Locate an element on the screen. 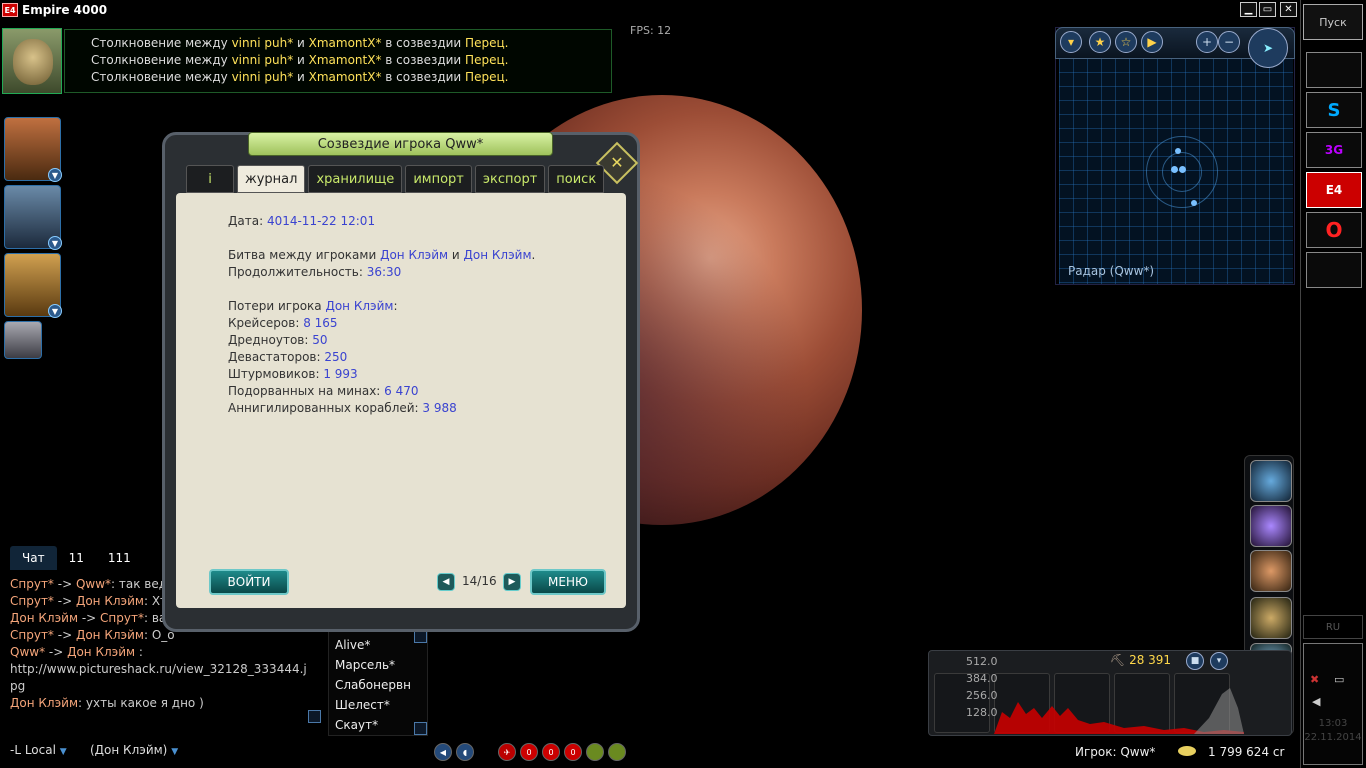 Image resolution: width=1366 pixels, height=768 pixels. paint-icon is located at coordinates (1334, 270).